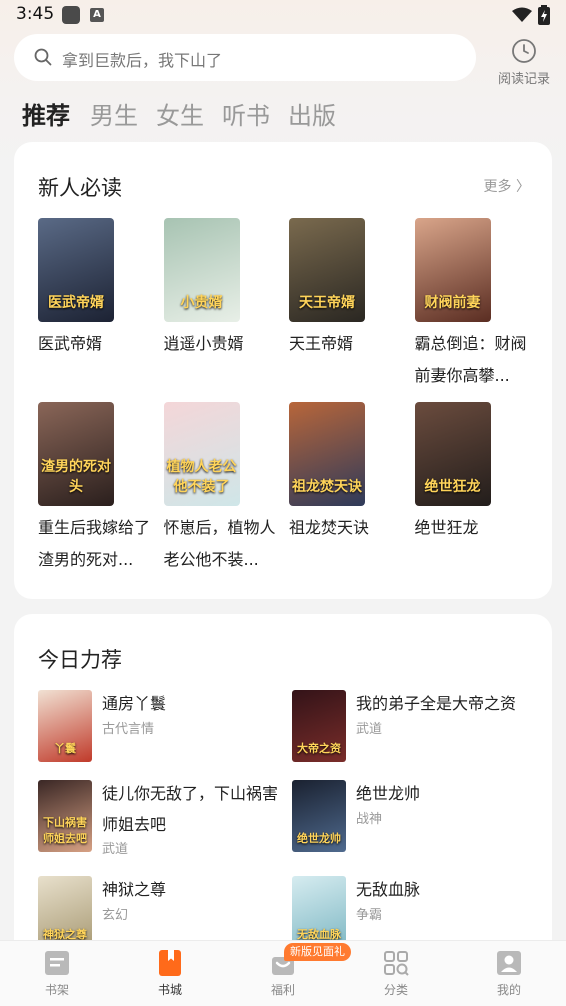  Describe the element at coordinates (523, 79) in the screenshot. I see `reading-history-label: 阅读记录` at that location.